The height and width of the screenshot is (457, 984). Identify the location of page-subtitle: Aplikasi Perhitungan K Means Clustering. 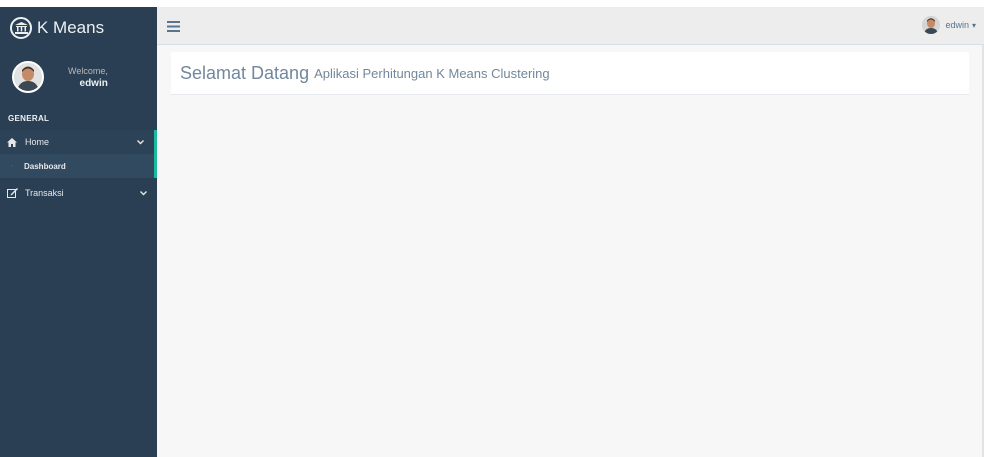
(432, 73).